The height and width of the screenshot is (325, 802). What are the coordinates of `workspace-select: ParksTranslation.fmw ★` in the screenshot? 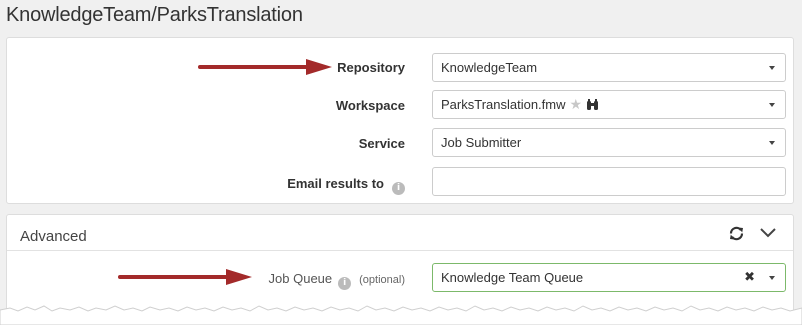 It's located at (609, 104).